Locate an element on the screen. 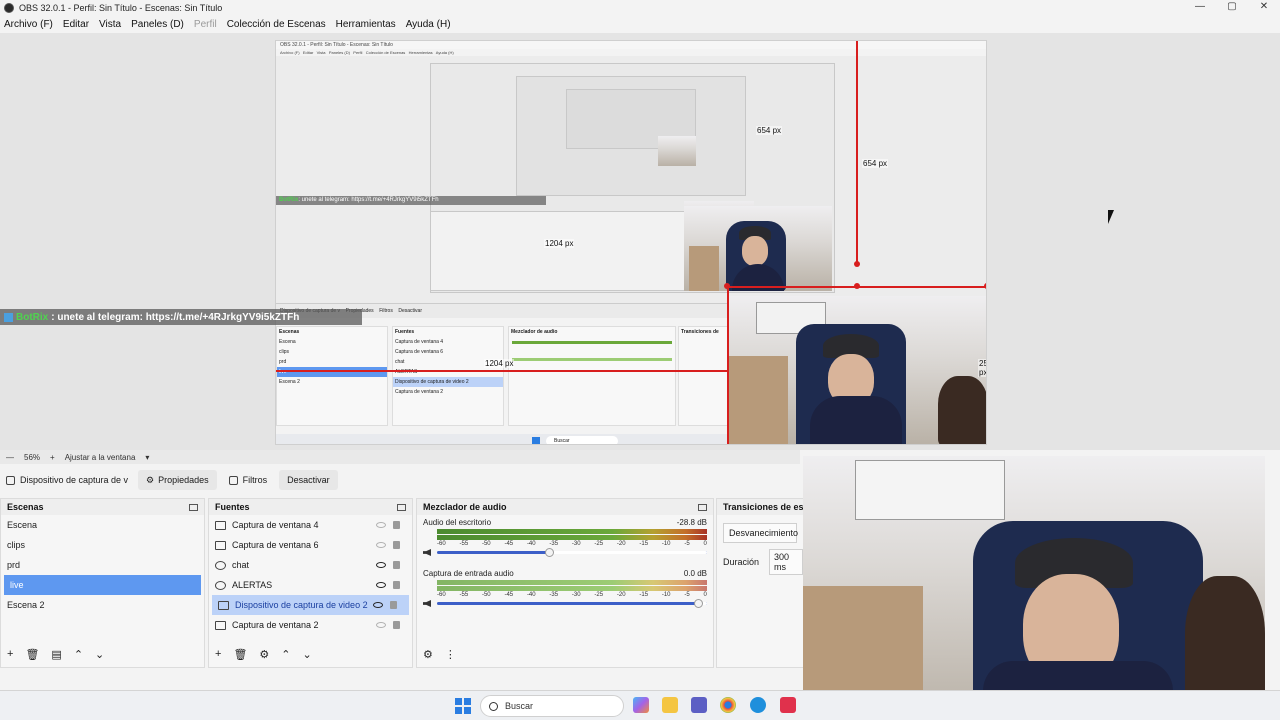 The width and height of the screenshot is (1280, 720). teams-icon is located at coordinates (699, 705).